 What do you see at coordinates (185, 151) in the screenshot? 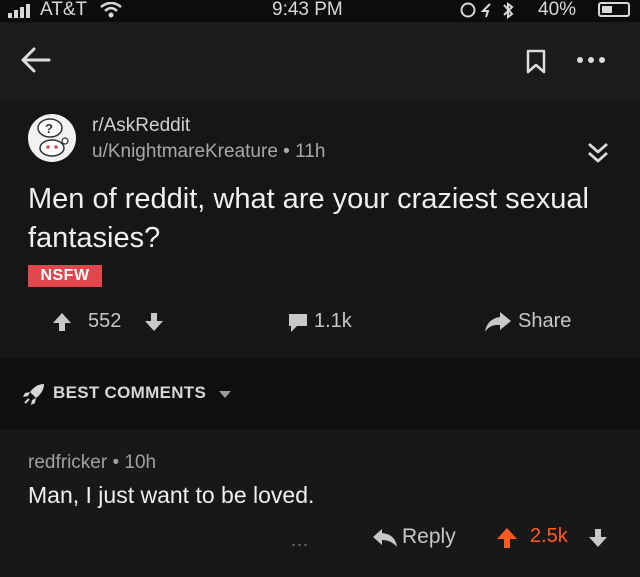
I see `post-author: u/KnightmareKreature` at bounding box center [185, 151].